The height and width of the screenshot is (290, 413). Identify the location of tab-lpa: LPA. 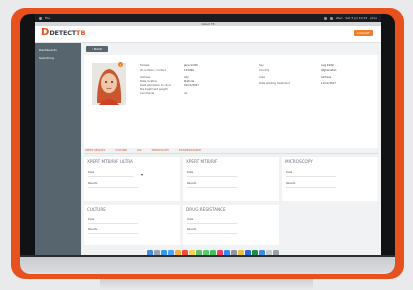
(139, 150).